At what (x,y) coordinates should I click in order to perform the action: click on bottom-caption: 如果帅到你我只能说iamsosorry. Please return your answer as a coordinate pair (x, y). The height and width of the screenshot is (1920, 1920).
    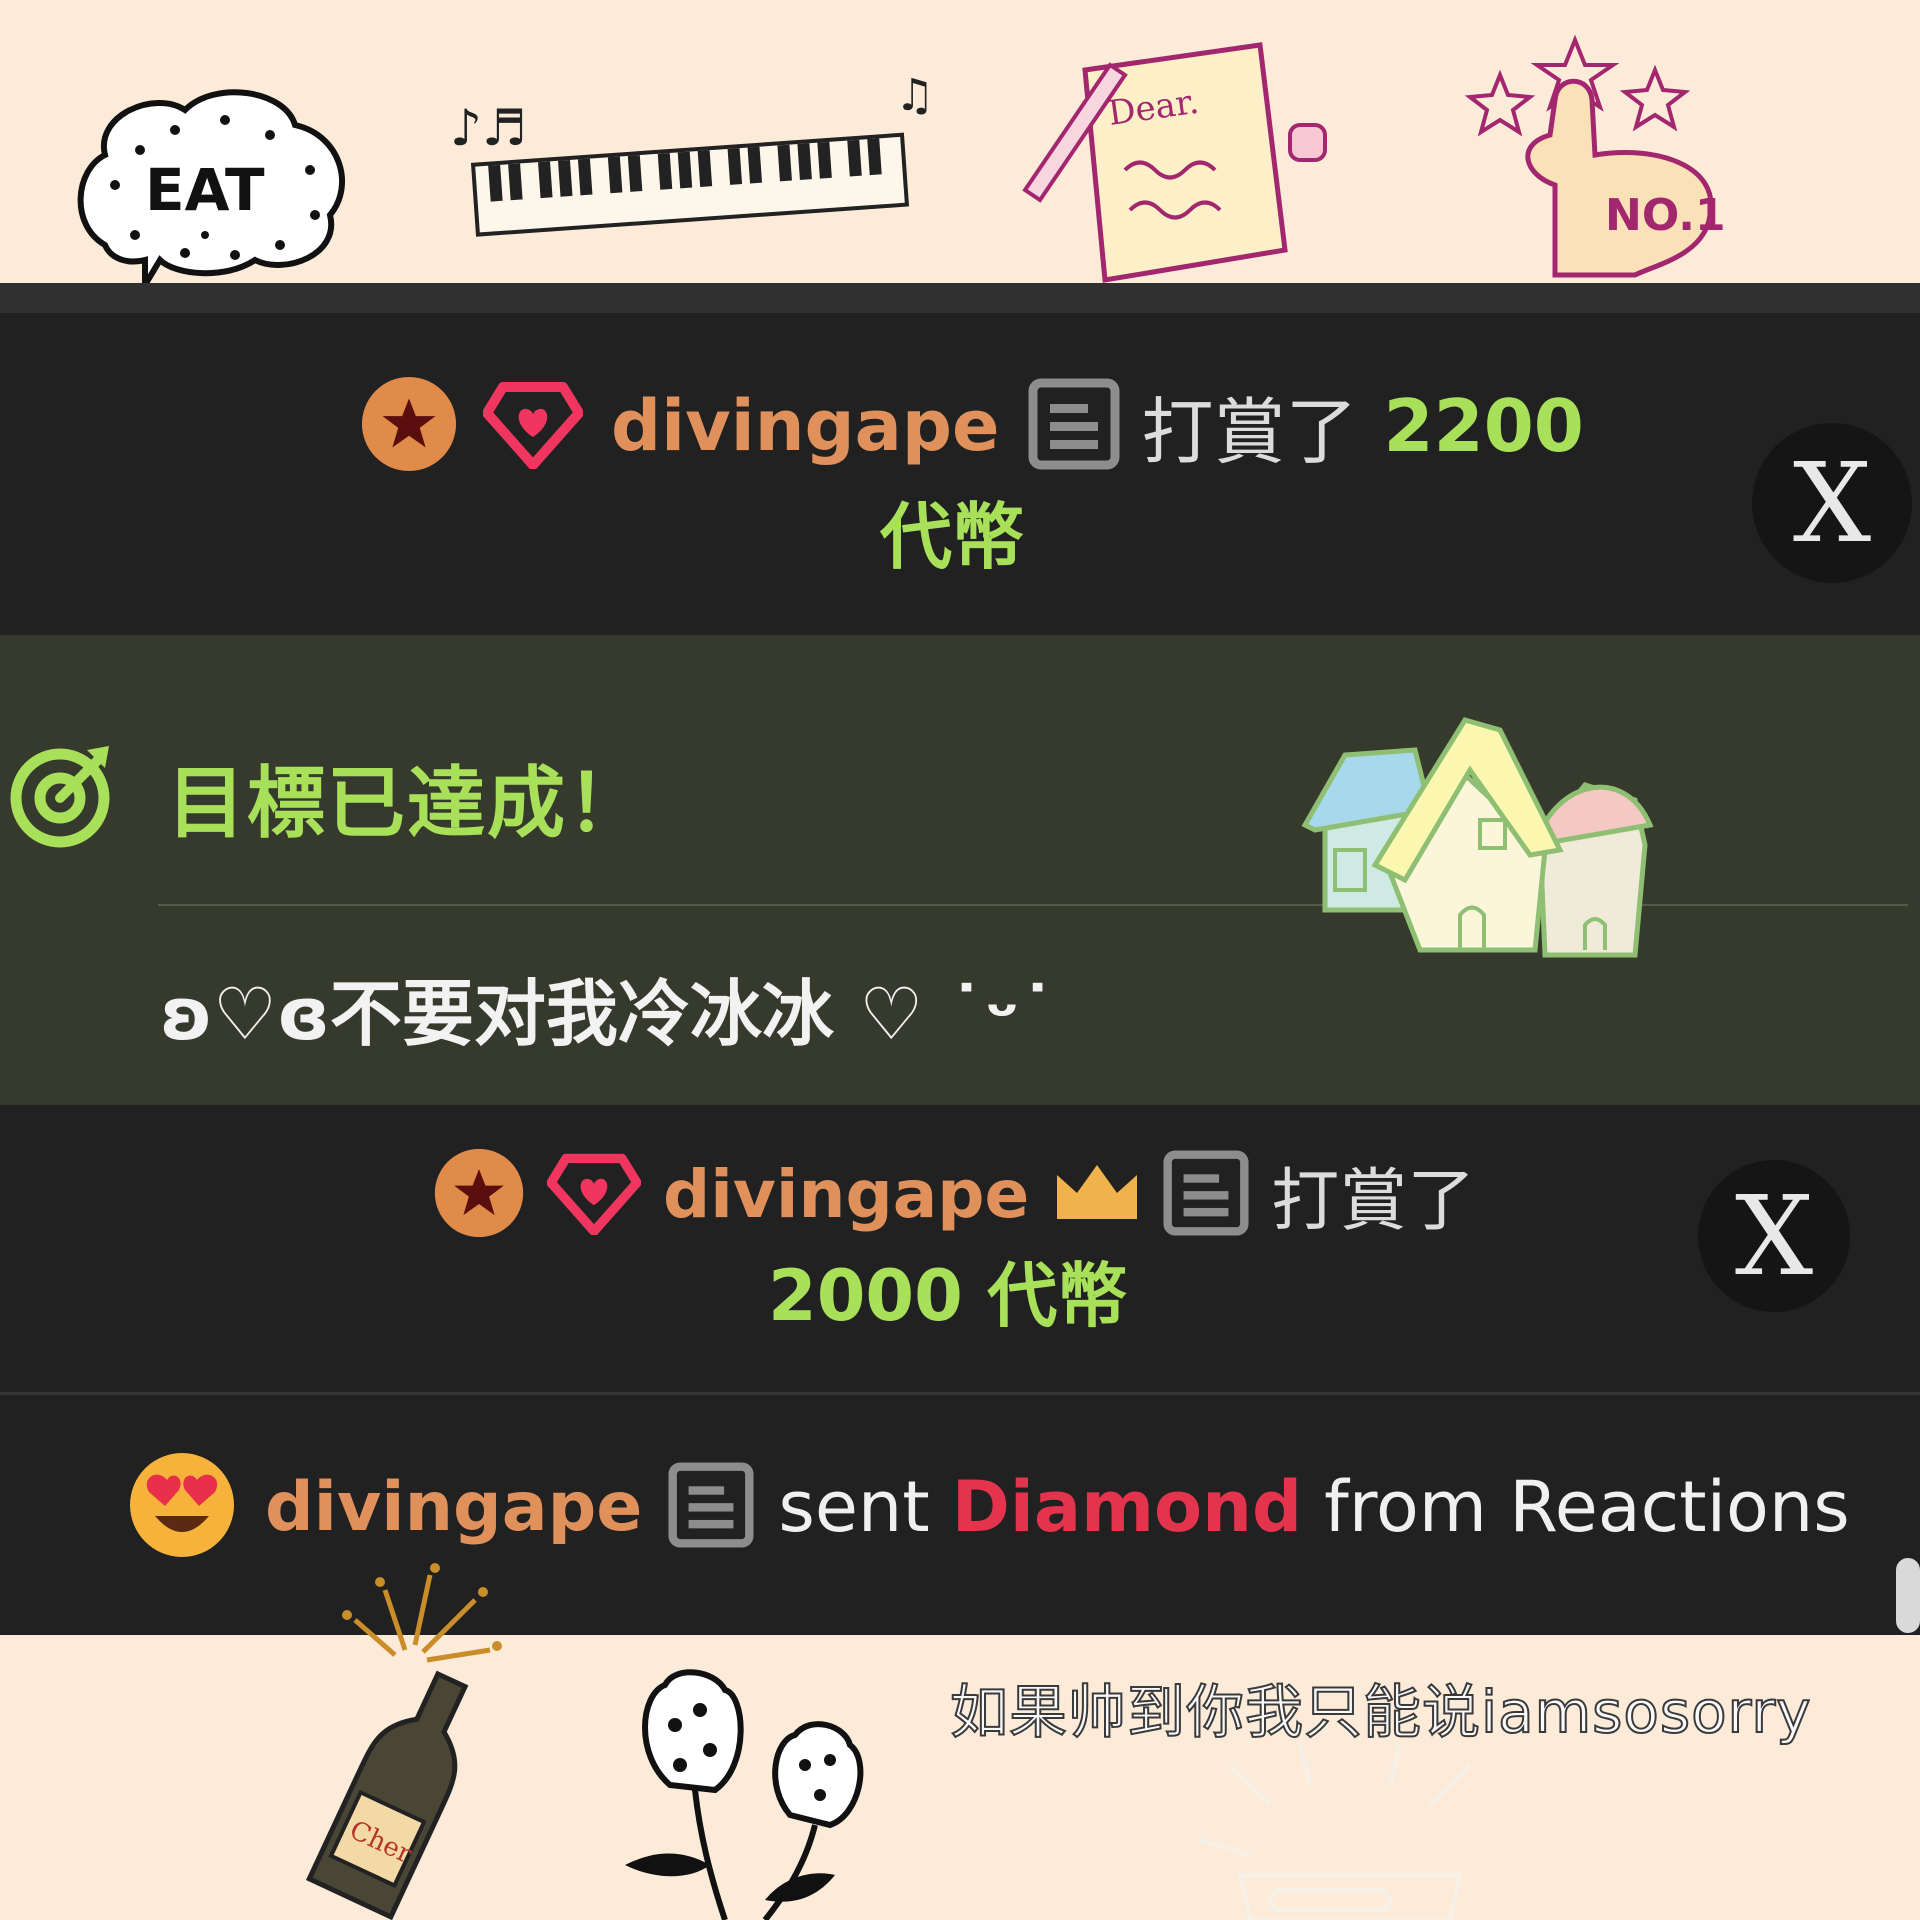
    Looking at the image, I should click on (1380, 1712).